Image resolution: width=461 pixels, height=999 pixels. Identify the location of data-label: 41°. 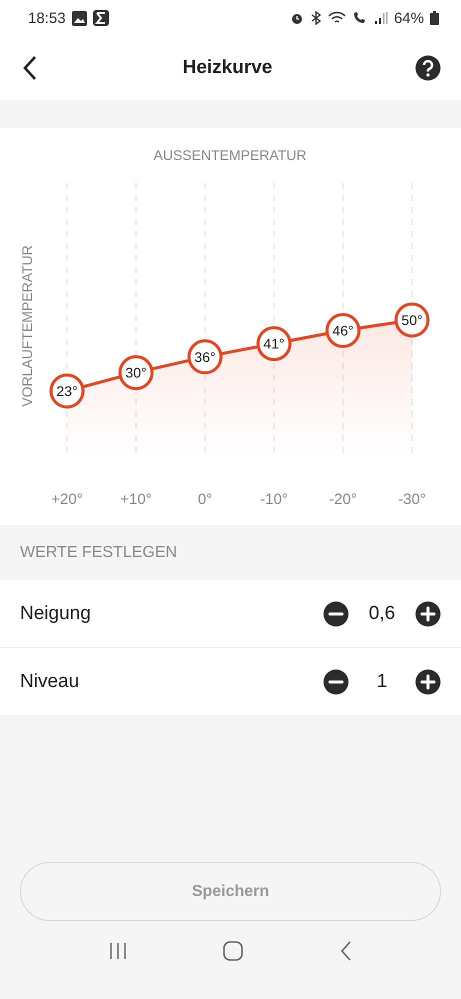
(274, 344).